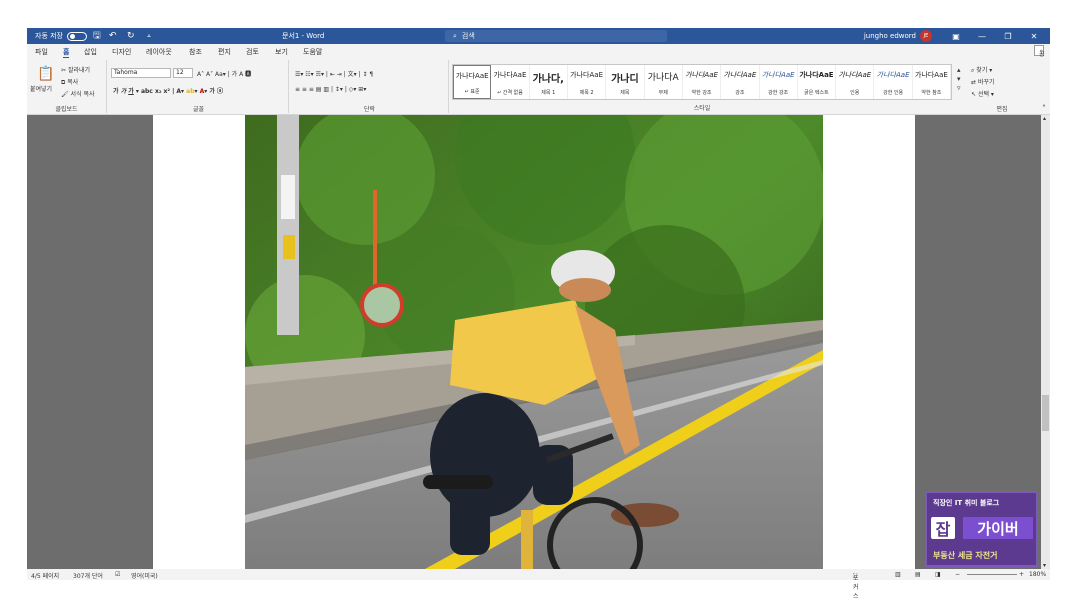  What do you see at coordinates (334, 73) in the screenshot?
I see `list-controls: ☰▾ ☷▾ ☴▾ | ⇤ ⇥ | 文▾ | ↕ ¶` at bounding box center [334, 73].